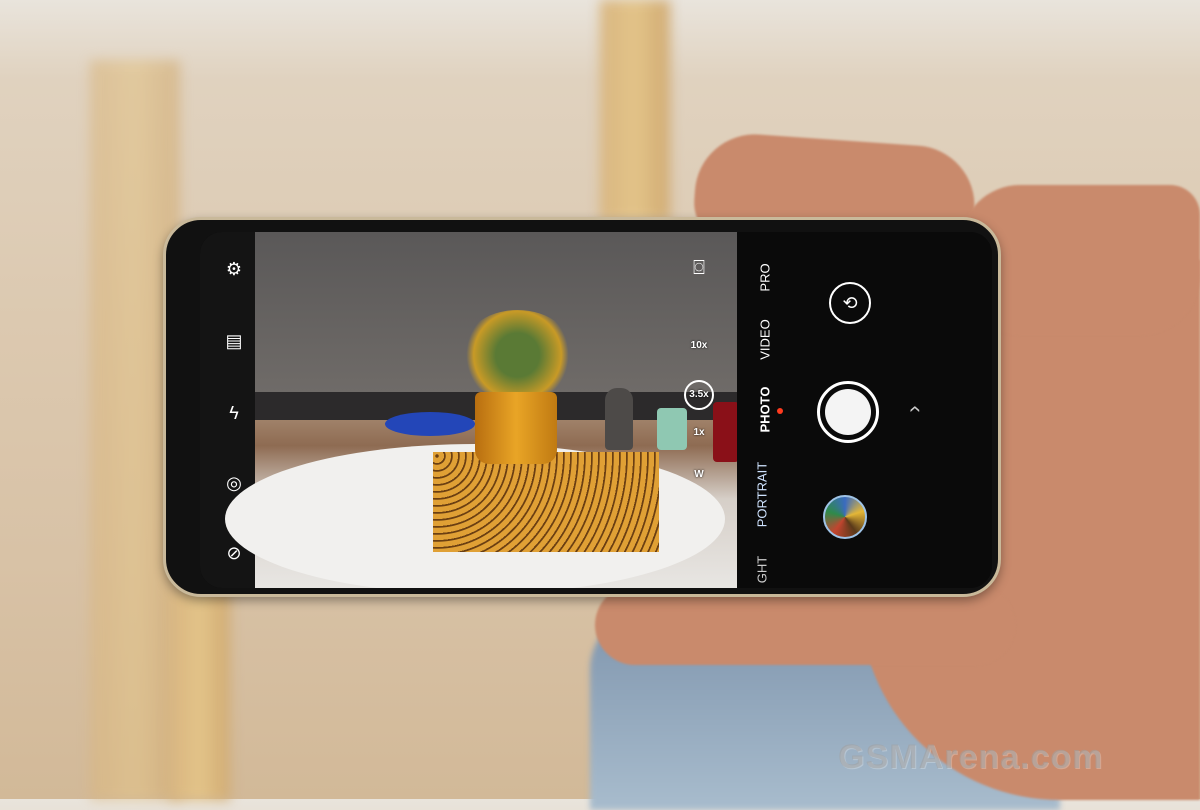 The height and width of the screenshot is (810, 1200). Describe the element at coordinates (726, 432) in the screenshot. I see `red-cup` at that location.